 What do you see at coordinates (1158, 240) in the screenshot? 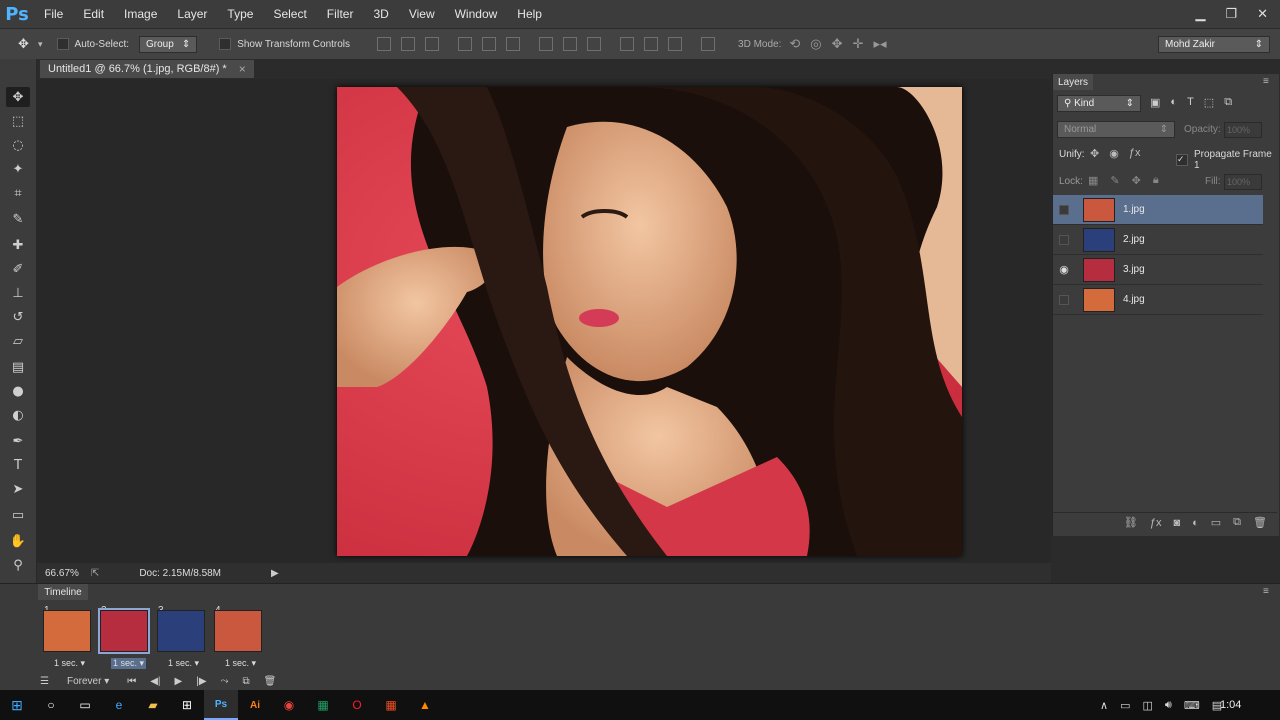
I see `layer-row-2: 2.jpg` at bounding box center [1158, 240].